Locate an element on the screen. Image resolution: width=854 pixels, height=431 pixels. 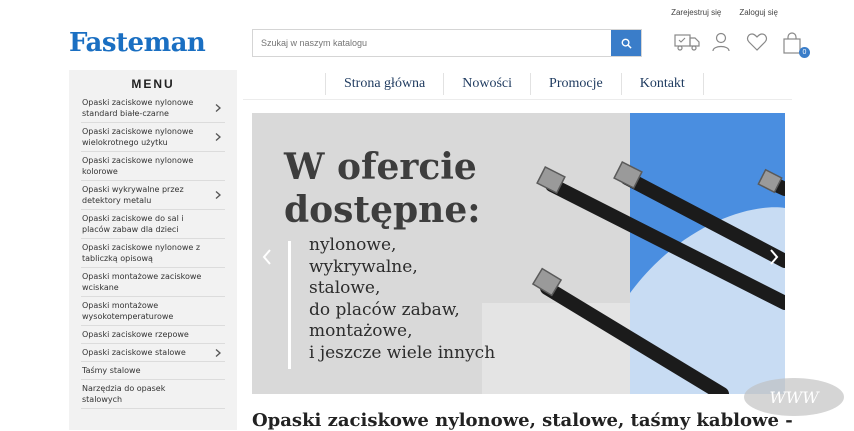
hero-product-line: wykrywalne, is located at coordinates (363, 266).